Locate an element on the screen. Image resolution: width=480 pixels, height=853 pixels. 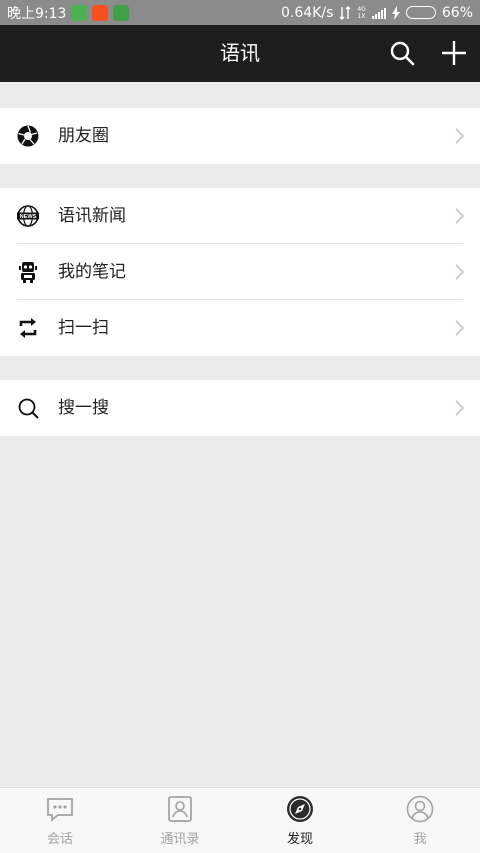
header-search-icon is located at coordinates (402, 53).